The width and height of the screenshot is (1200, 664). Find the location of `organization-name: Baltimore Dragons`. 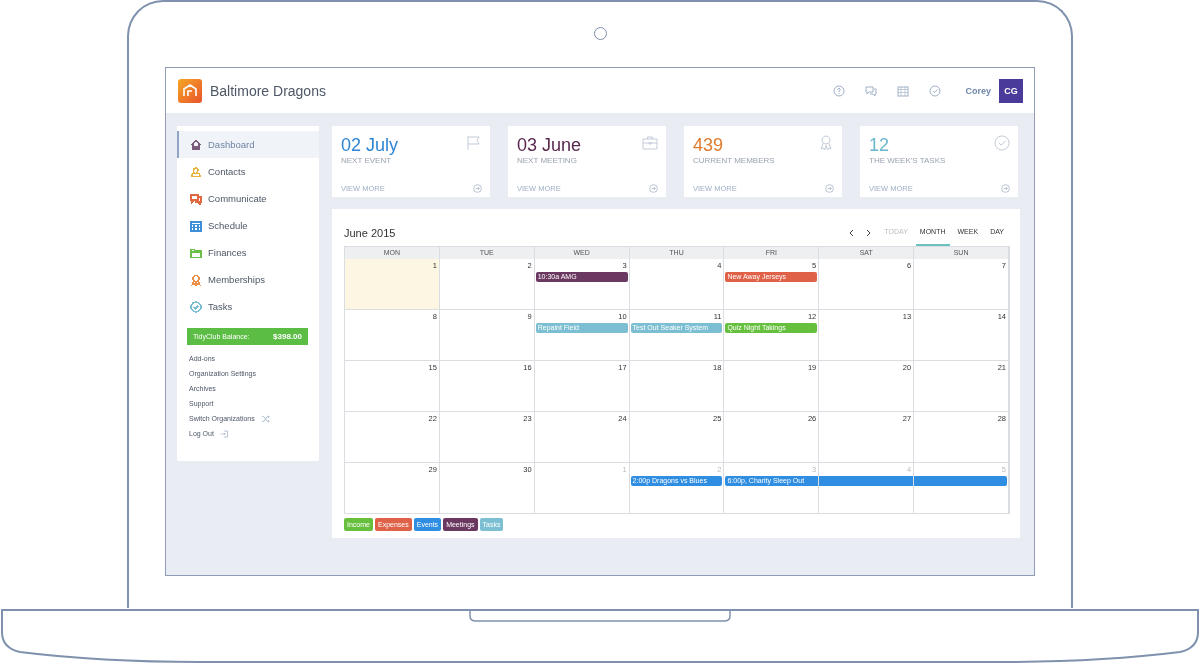

organization-name: Baltimore Dragons is located at coordinates (268, 90).